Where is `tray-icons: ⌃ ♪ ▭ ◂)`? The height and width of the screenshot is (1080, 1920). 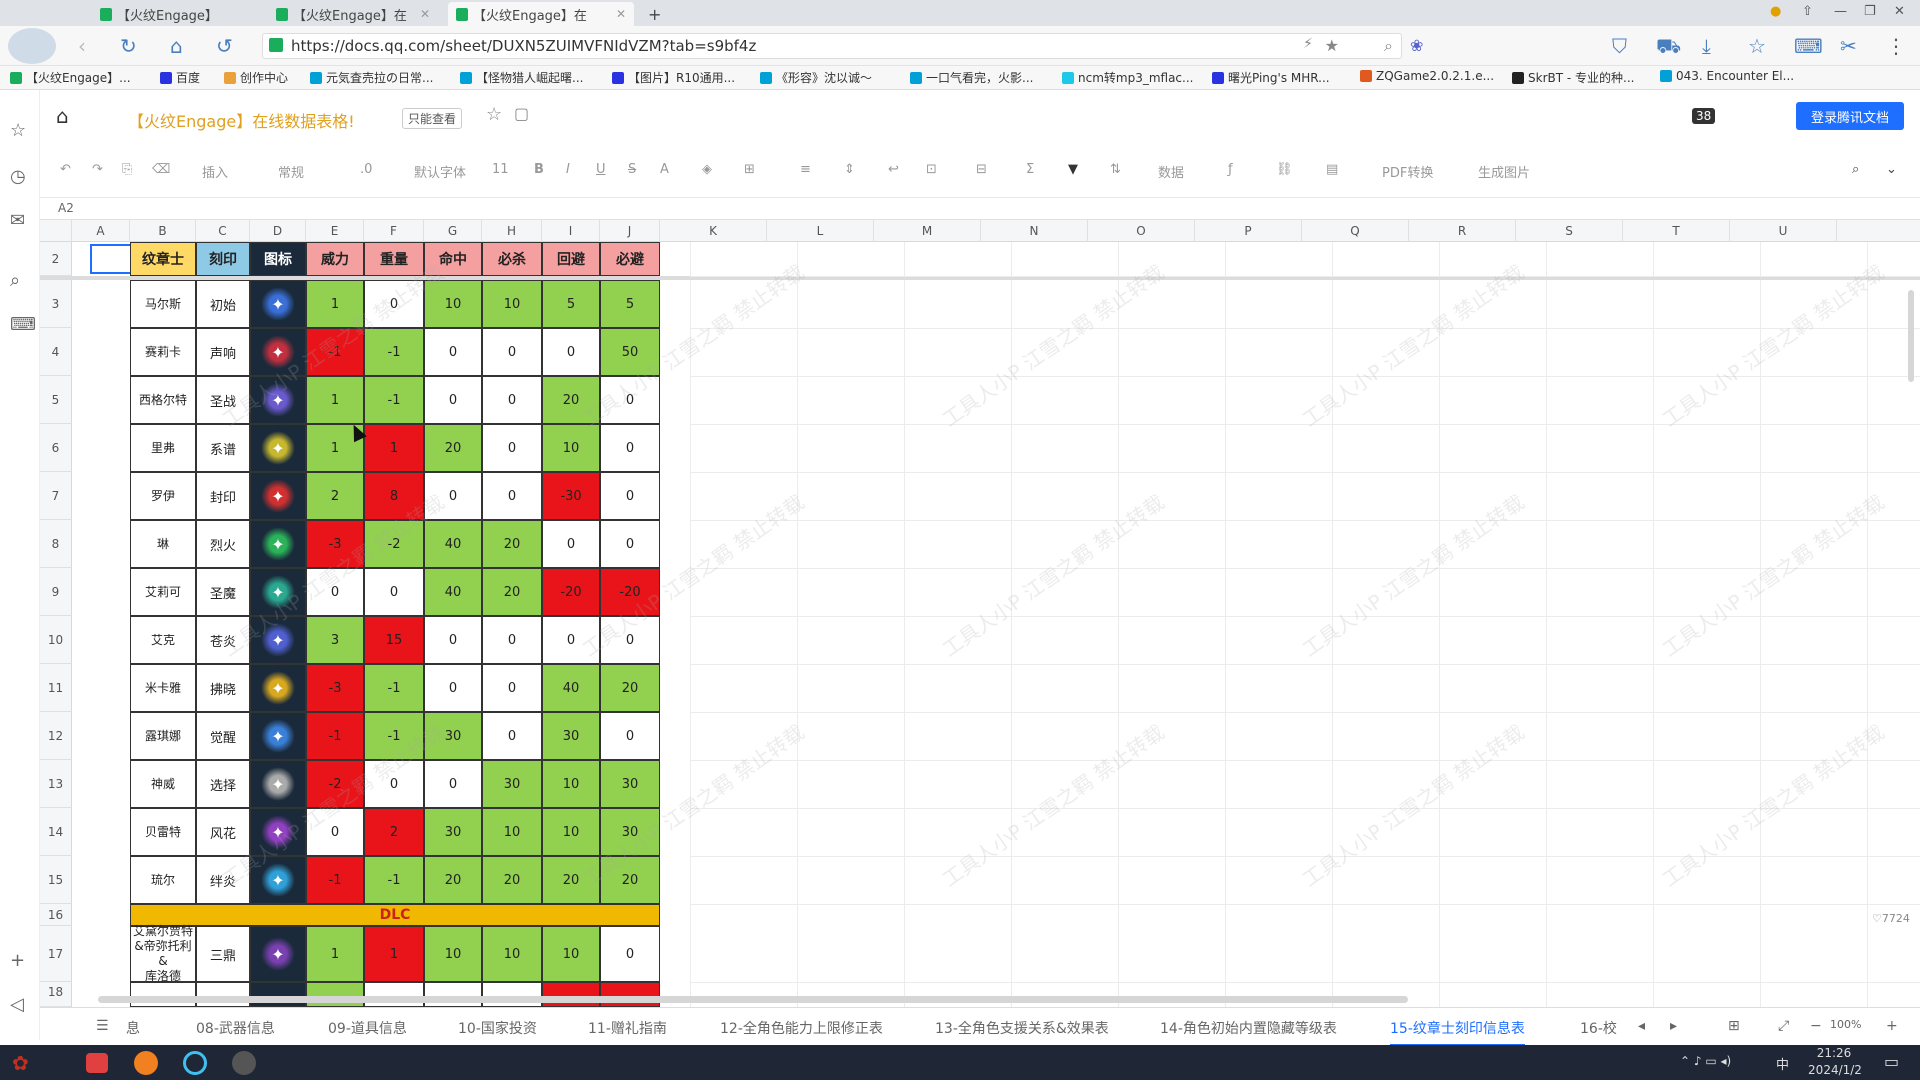
tray-icons: ⌃ ♪ ▭ ◂) is located at coordinates (1705, 1061).